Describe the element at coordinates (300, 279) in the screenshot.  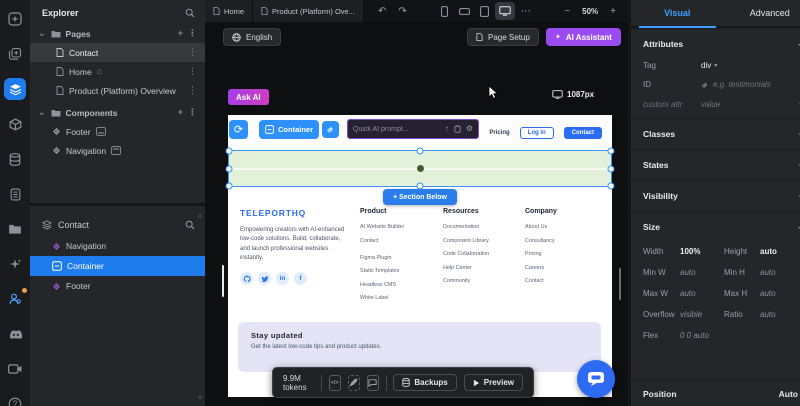
I see `facebook-icon: f` at that location.